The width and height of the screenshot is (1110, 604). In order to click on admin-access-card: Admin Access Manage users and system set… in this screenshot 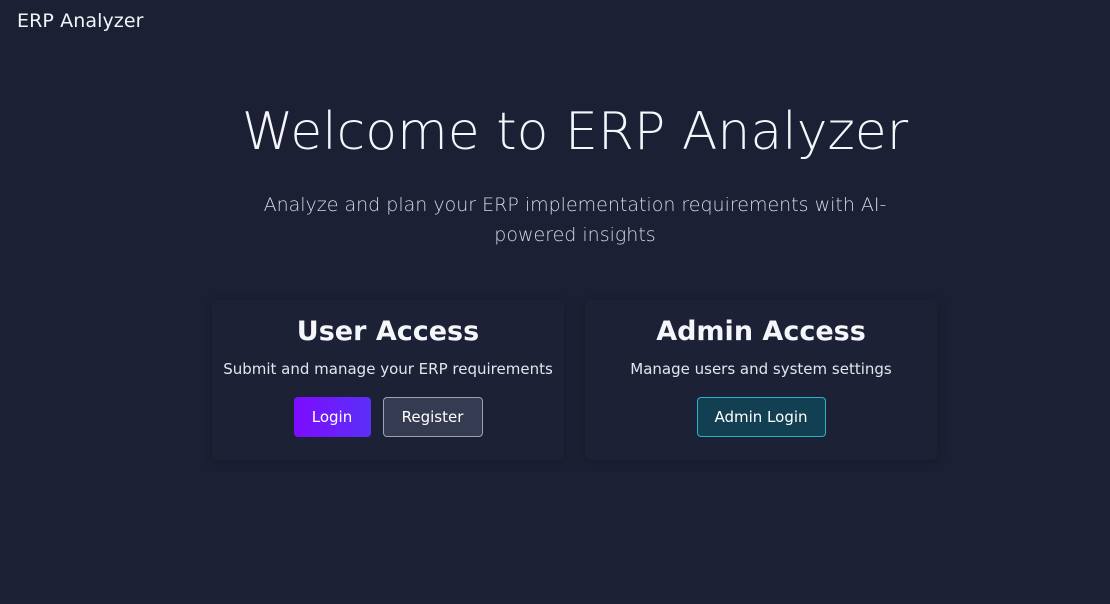, I will do `click(761, 380)`.